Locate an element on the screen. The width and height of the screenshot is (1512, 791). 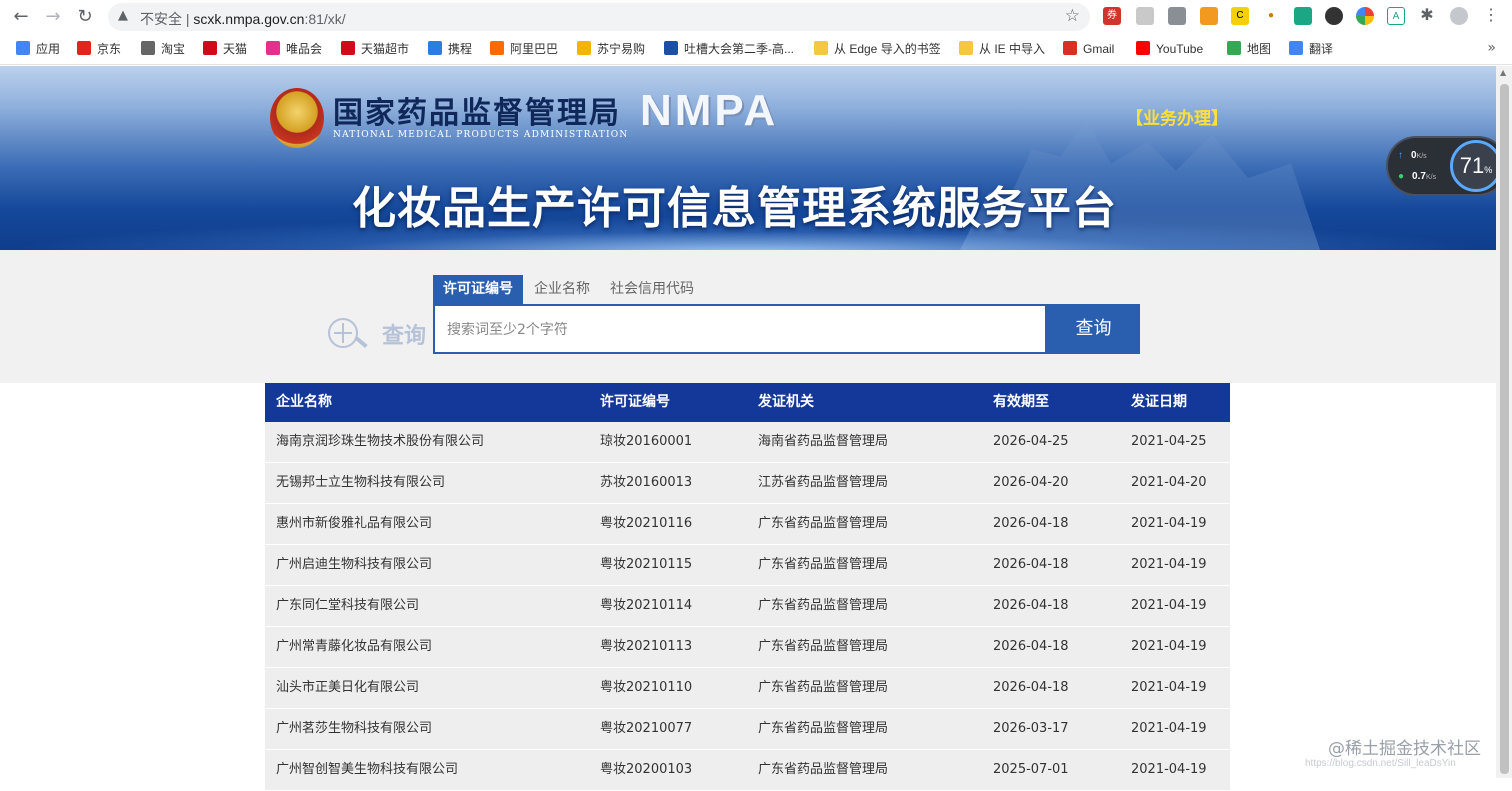
chrome-extension-icon is located at coordinates (1365, 16).